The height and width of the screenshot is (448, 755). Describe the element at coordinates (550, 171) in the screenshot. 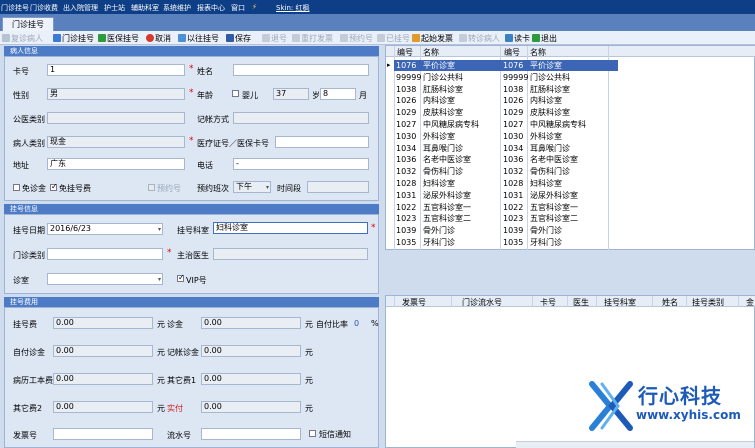

I see `dept-name-cell-2: 骨伤科门诊` at that location.